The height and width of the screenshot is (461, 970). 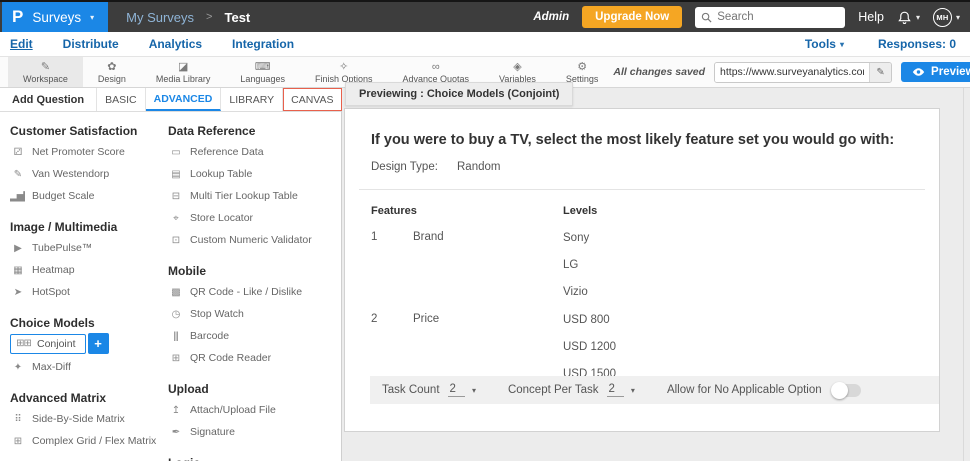 I want to click on tag-icon: ◈, so click(x=517, y=66).